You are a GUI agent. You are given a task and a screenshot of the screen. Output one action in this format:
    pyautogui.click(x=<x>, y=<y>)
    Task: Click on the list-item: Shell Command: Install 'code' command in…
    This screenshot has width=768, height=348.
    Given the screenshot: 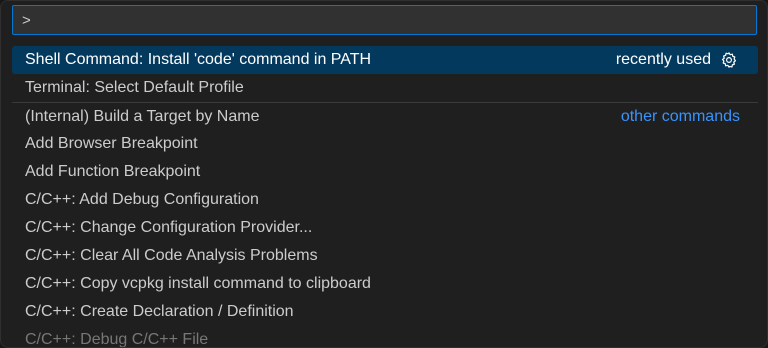 What is the action you would take?
    pyautogui.click(x=385, y=60)
    